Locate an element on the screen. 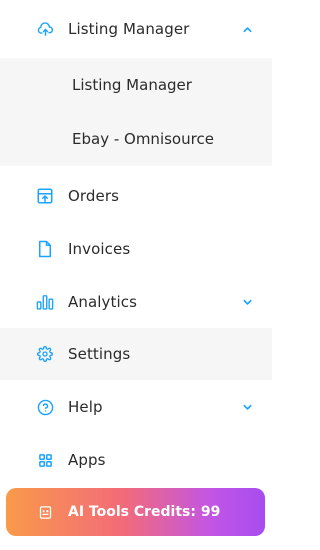  document-icon is located at coordinates (45, 249).